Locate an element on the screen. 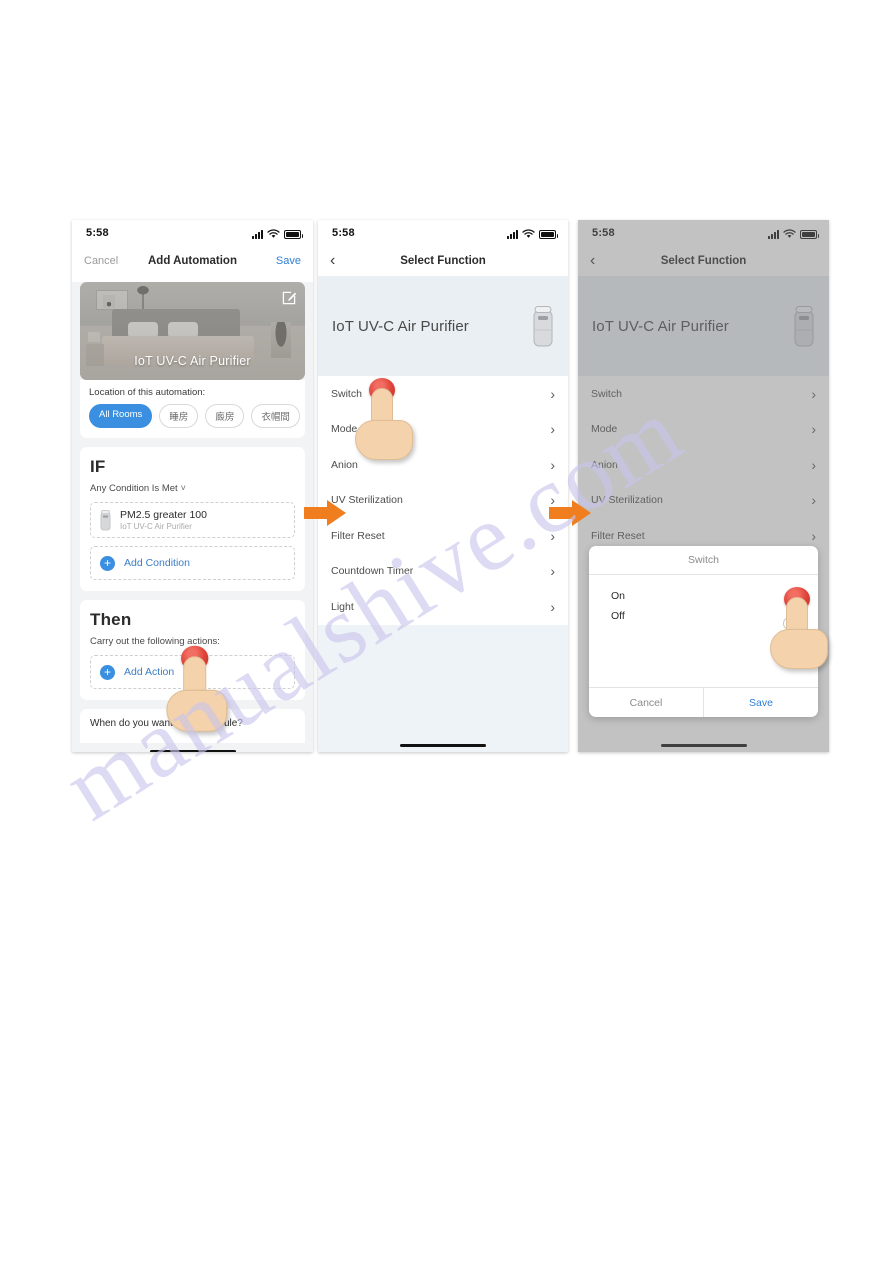  dialog-actions: Cancel Save is located at coordinates (703, 702).